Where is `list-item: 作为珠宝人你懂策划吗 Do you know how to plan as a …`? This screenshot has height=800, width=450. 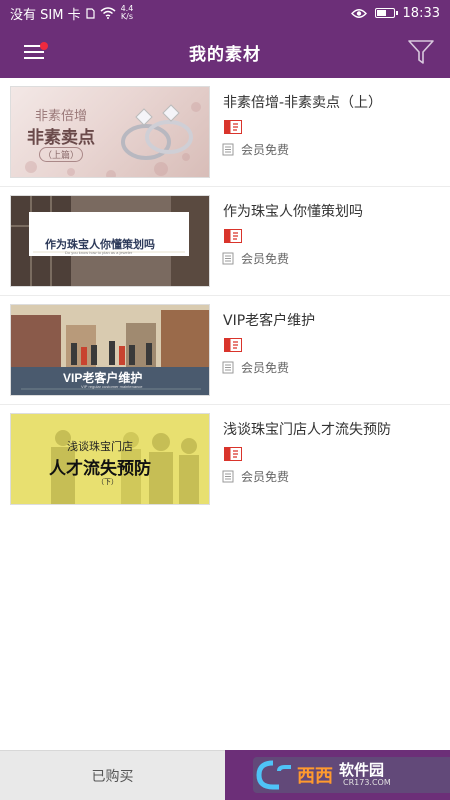 list-item: 作为珠宝人你懂策划吗 Do you know how to plan as a … is located at coordinates (225, 241).